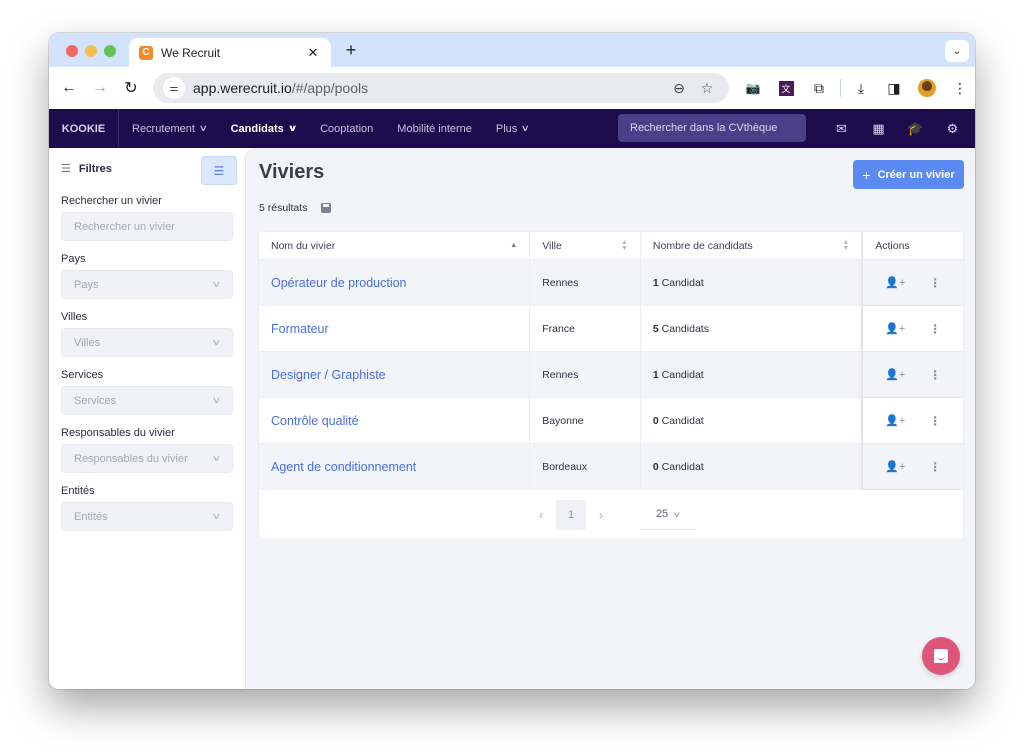  I want to click on vivier-name-link: Opérateur de production, so click(395, 282).